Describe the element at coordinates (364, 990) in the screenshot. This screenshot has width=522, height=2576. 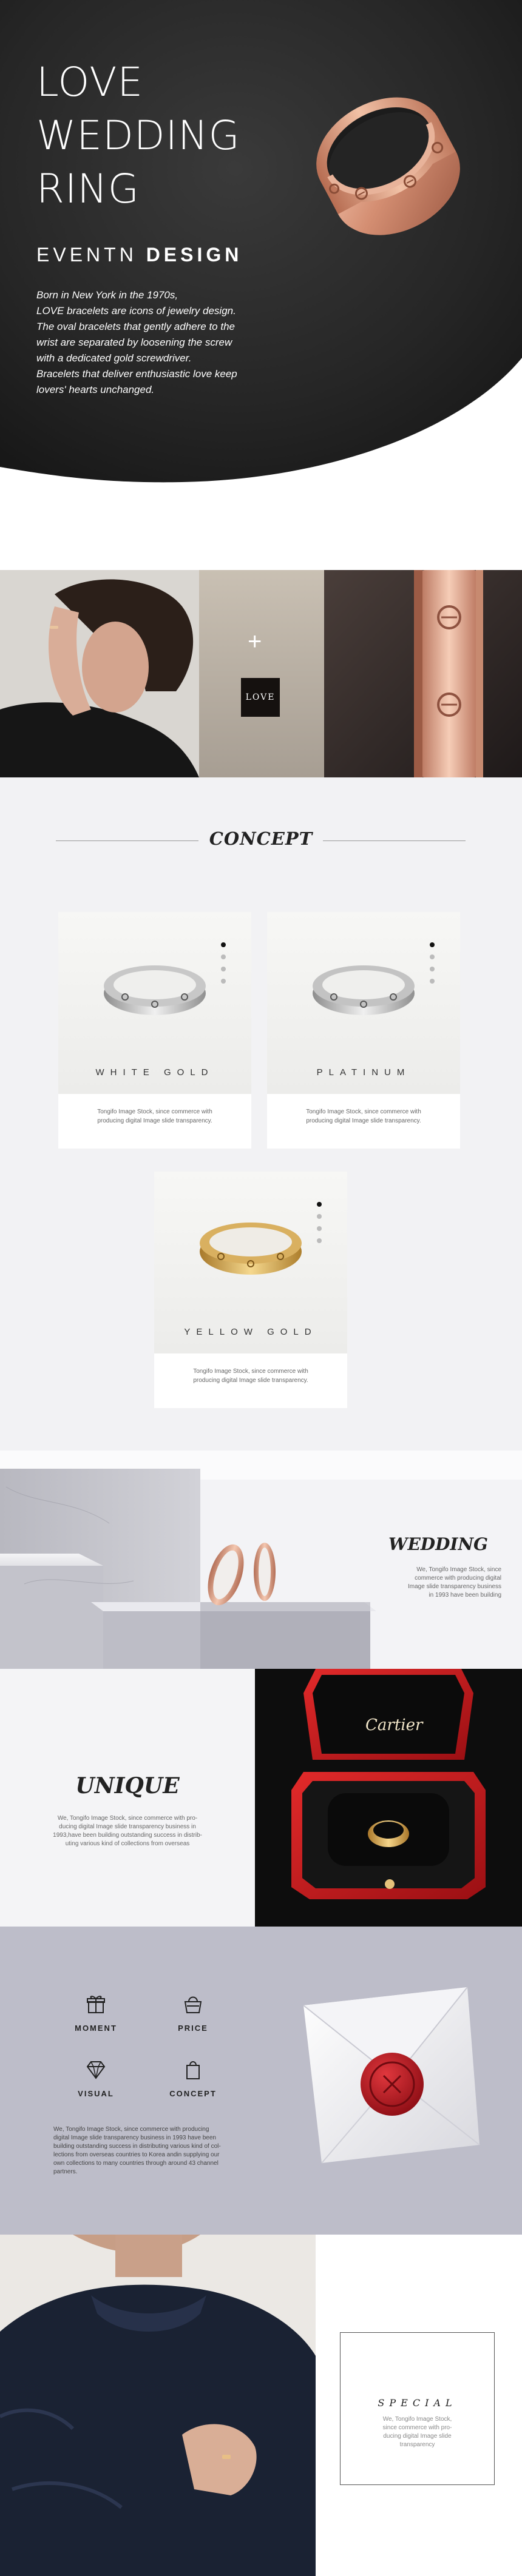
I see `platinum-ring` at that location.